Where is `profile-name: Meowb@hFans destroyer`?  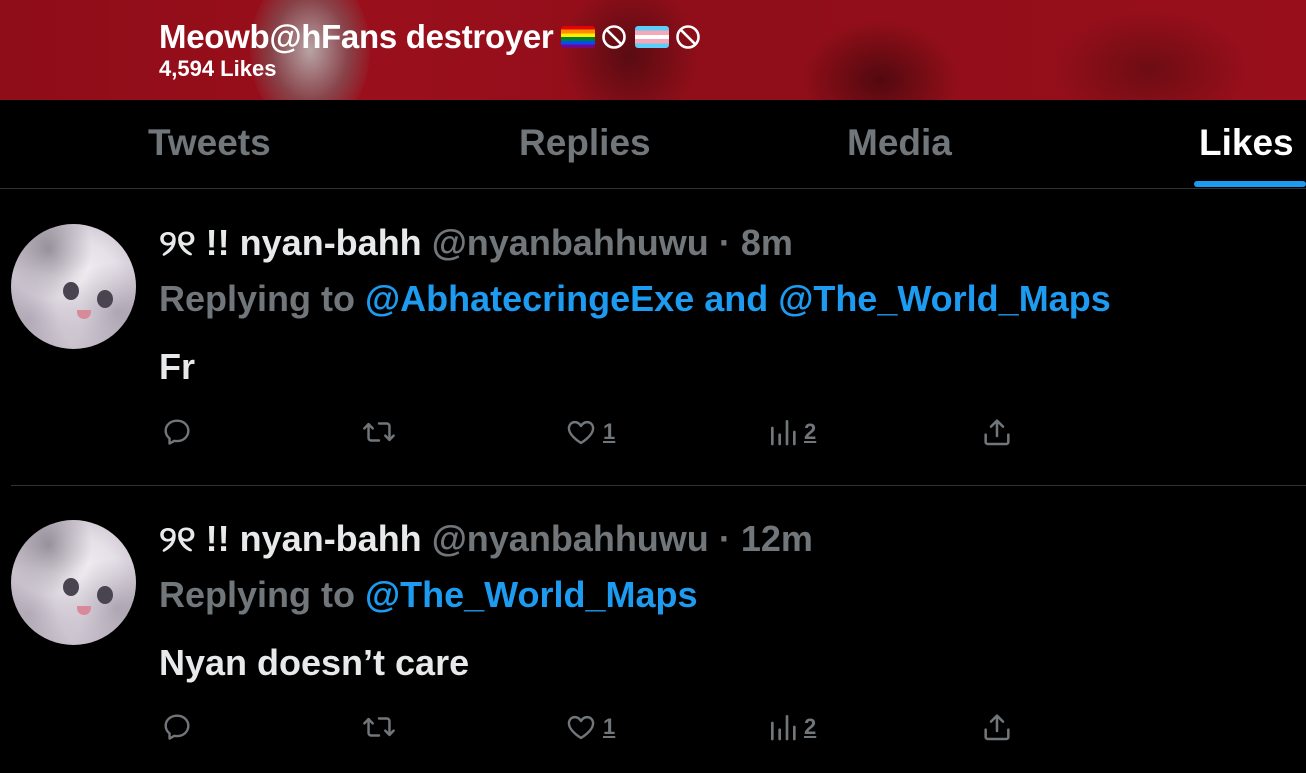 profile-name: Meowb@hFans destroyer is located at coordinates (356, 36).